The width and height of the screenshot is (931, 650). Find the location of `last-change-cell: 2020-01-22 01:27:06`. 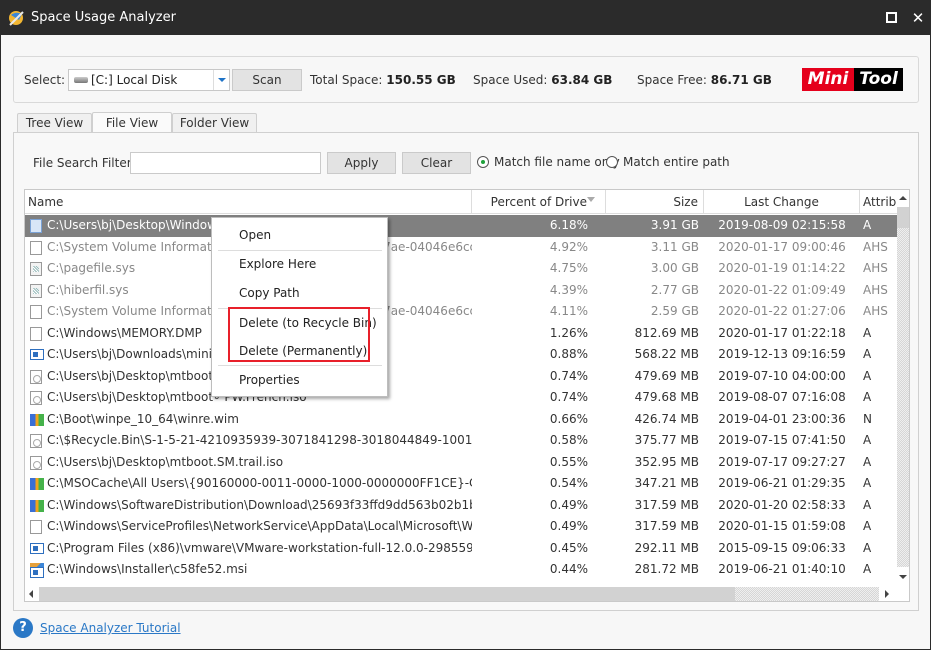

last-change-cell: 2020-01-22 01:27:06 is located at coordinates (782, 311).